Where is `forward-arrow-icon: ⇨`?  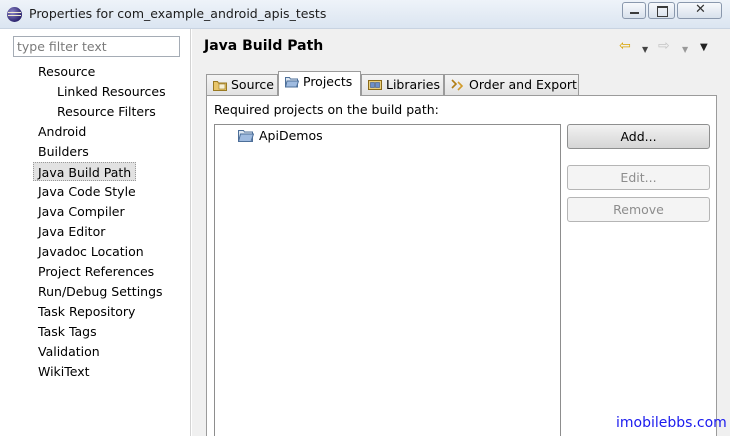 forward-arrow-icon: ⇨ is located at coordinates (664, 46).